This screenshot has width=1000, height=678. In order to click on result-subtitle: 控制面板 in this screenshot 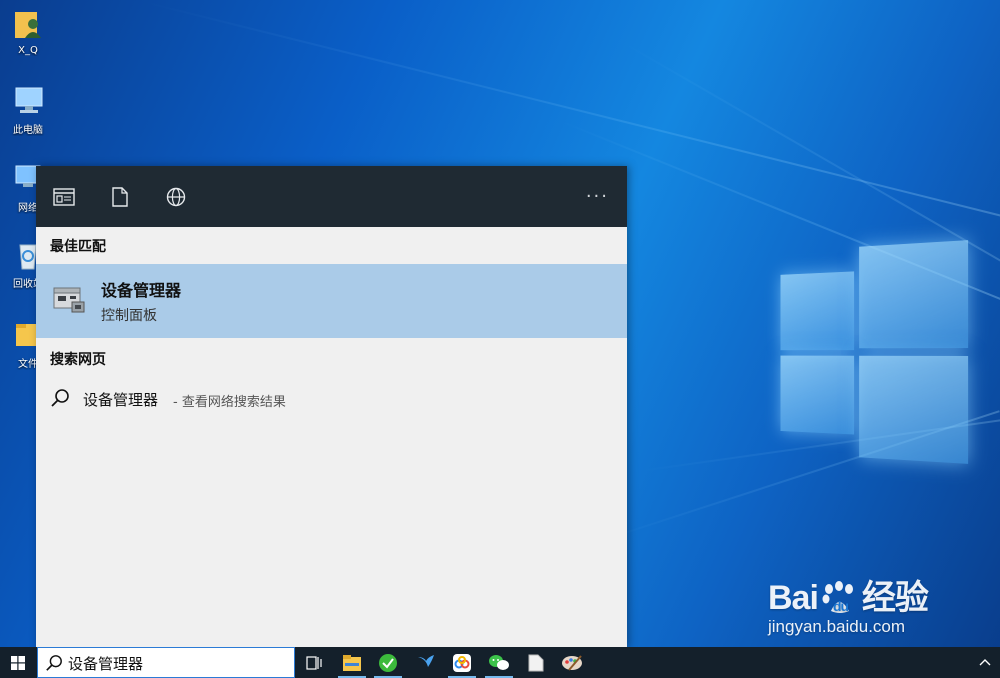, I will do `click(129, 316)`.